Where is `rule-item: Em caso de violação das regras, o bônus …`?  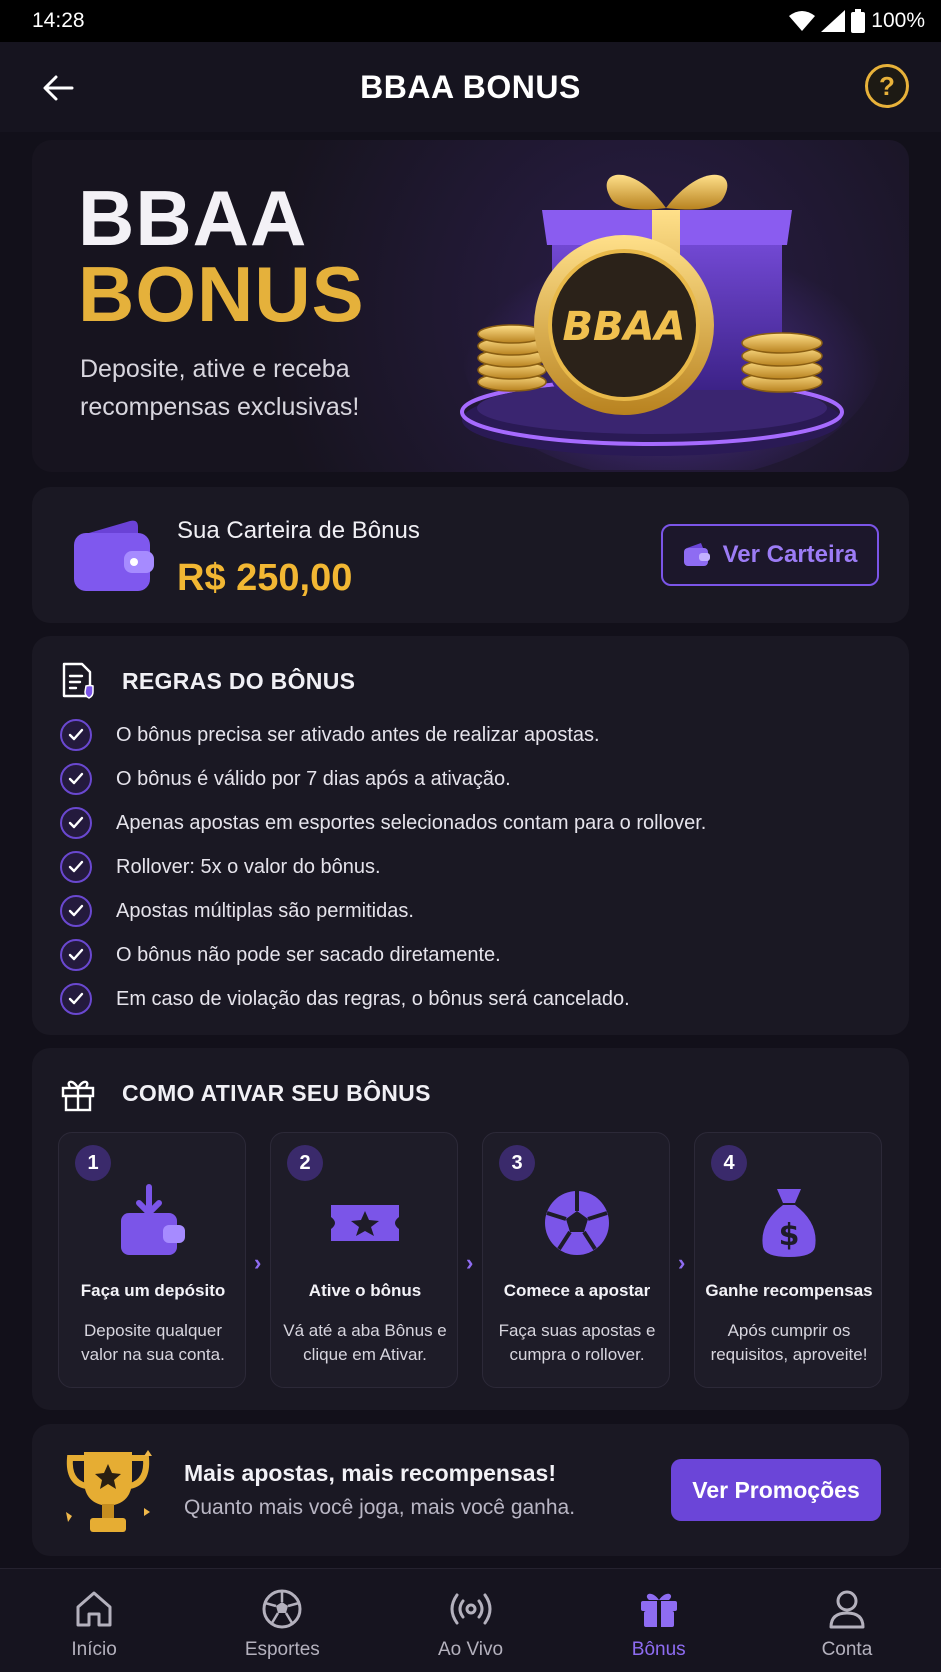 rule-item: Em caso de violação das regras, o bônus … is located at coordinates (383, 999).